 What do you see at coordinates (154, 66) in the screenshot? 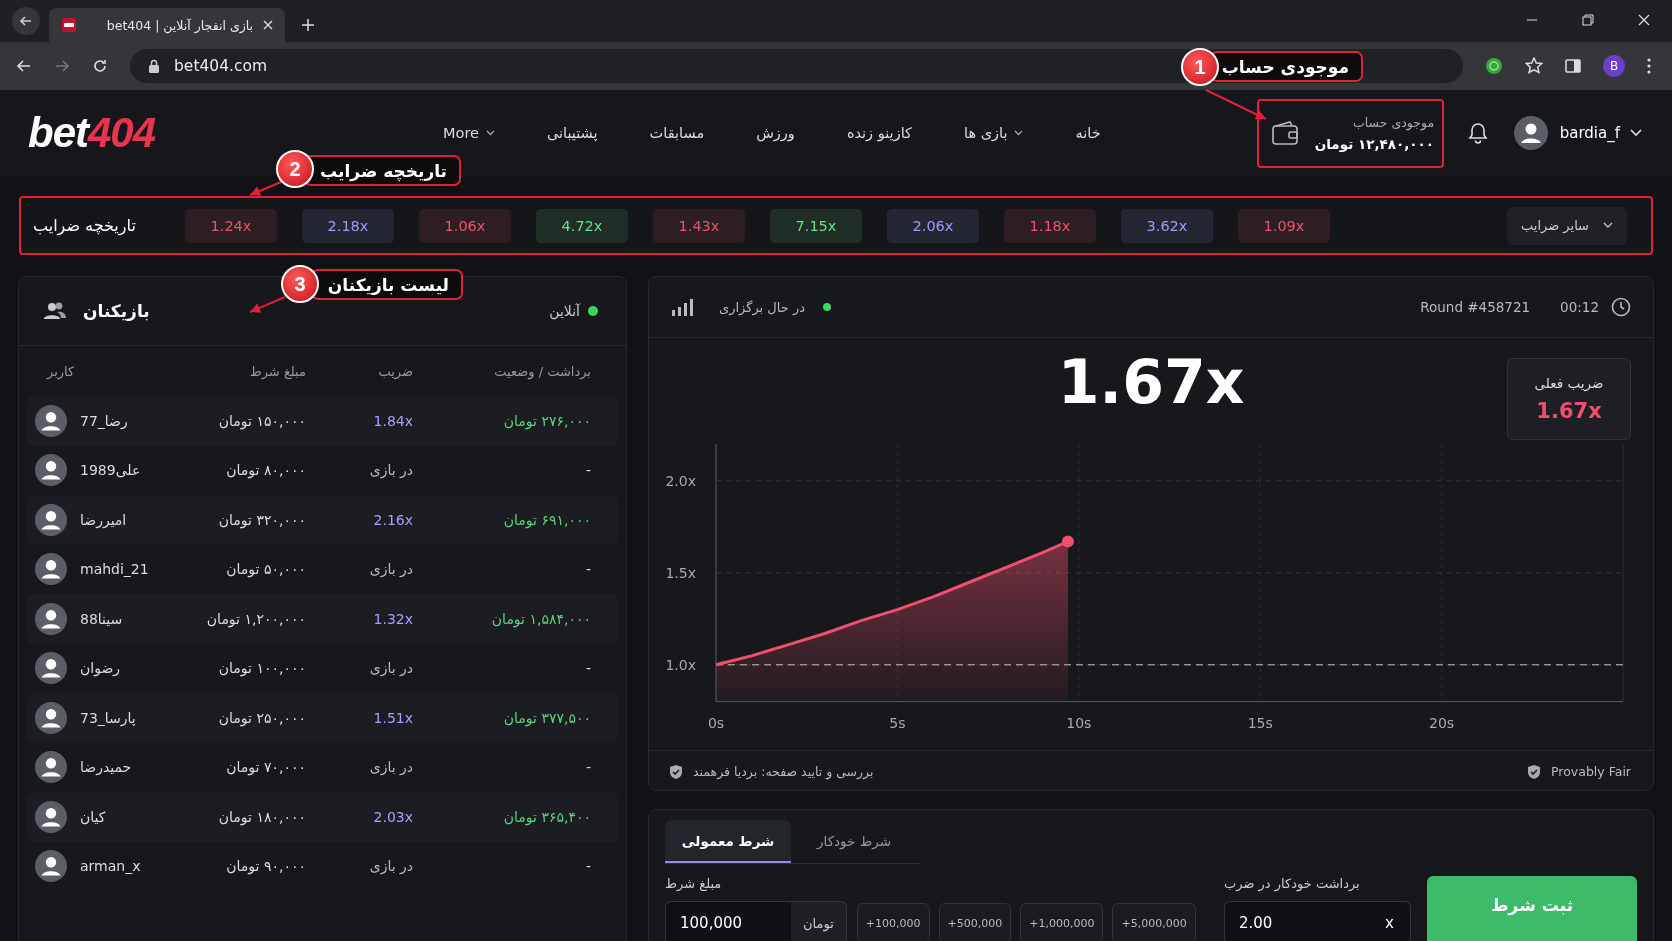
I see `lock-icon` at bounding box center [154, 66].